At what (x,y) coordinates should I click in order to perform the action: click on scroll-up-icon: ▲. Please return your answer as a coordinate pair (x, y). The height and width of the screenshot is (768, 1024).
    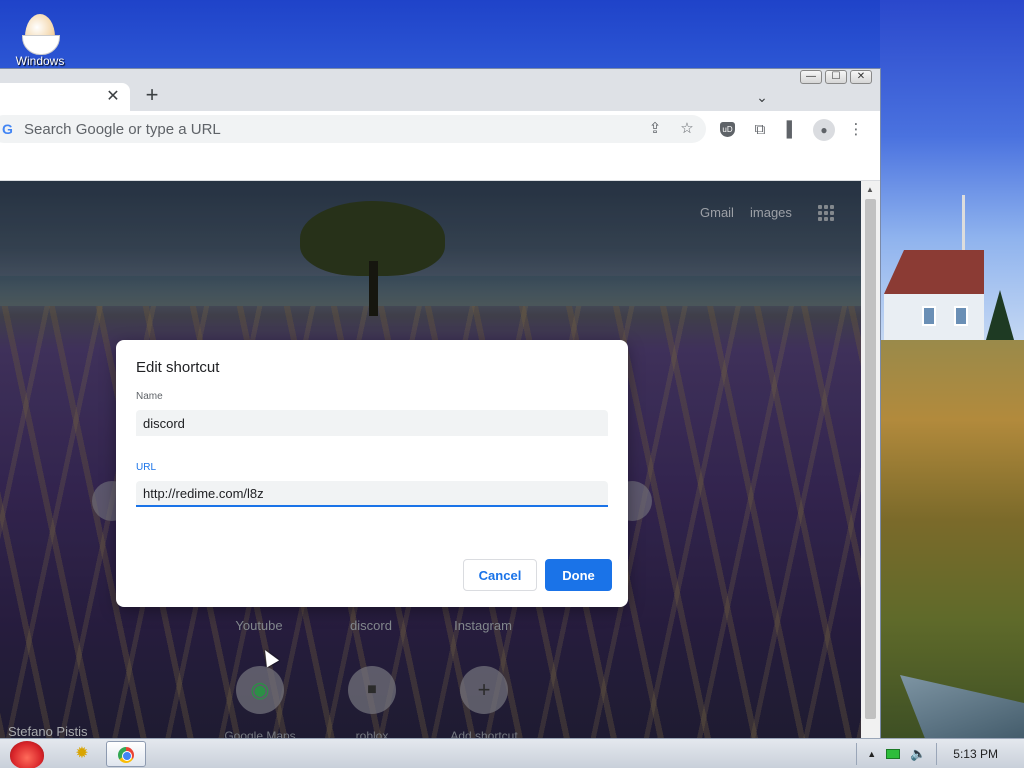
    Looking at the image, I should click on (870, 189).